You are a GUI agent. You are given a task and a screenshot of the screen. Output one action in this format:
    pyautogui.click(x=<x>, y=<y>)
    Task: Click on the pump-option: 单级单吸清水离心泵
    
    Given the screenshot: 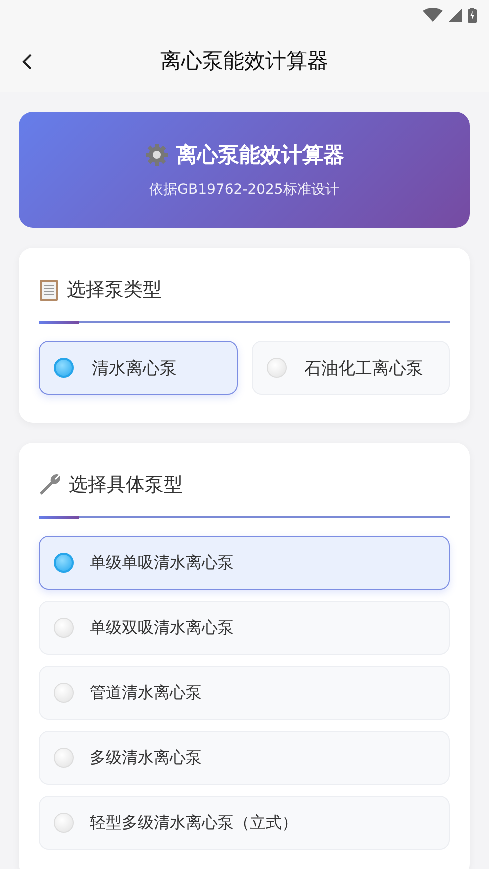 What is the action you would take?
    pyautogui.click(x=244, y=563)
    